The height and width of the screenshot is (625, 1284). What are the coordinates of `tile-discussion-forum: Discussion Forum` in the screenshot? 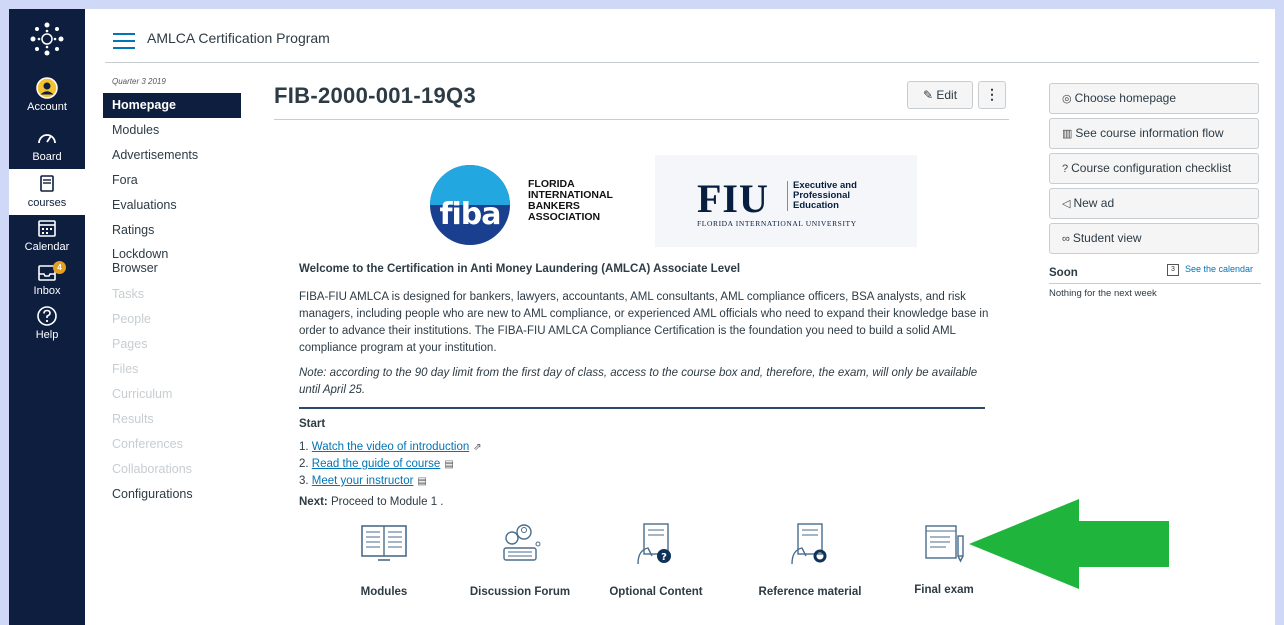 It's located at (520, 566).